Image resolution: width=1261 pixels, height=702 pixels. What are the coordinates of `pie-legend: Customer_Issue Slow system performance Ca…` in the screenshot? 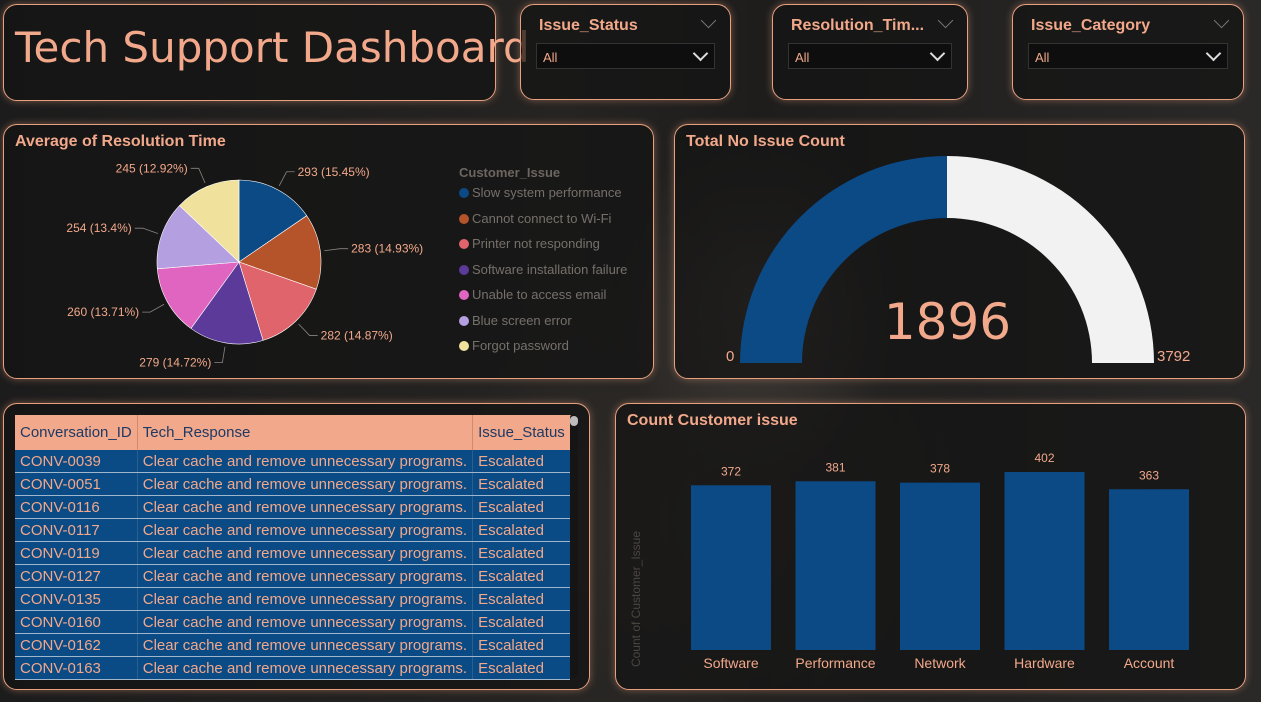 It's located at (543, 264).